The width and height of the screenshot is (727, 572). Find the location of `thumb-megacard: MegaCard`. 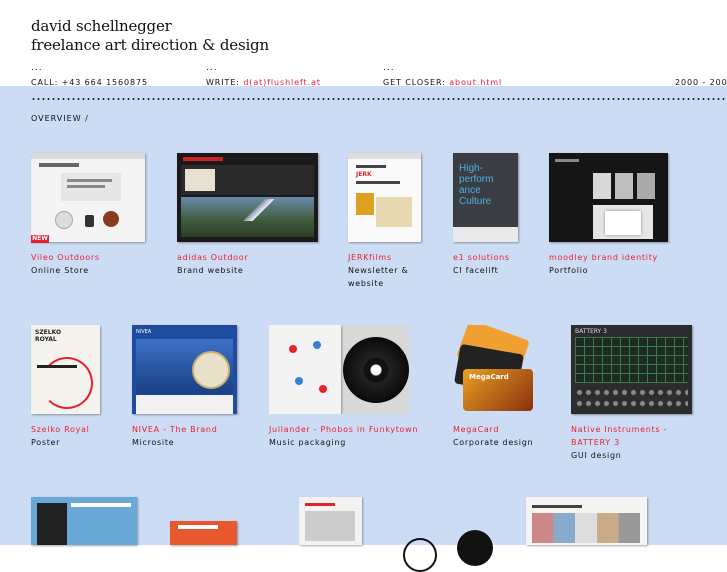

thumb-megacard: MegaCard is located at coordinates (494, 369).